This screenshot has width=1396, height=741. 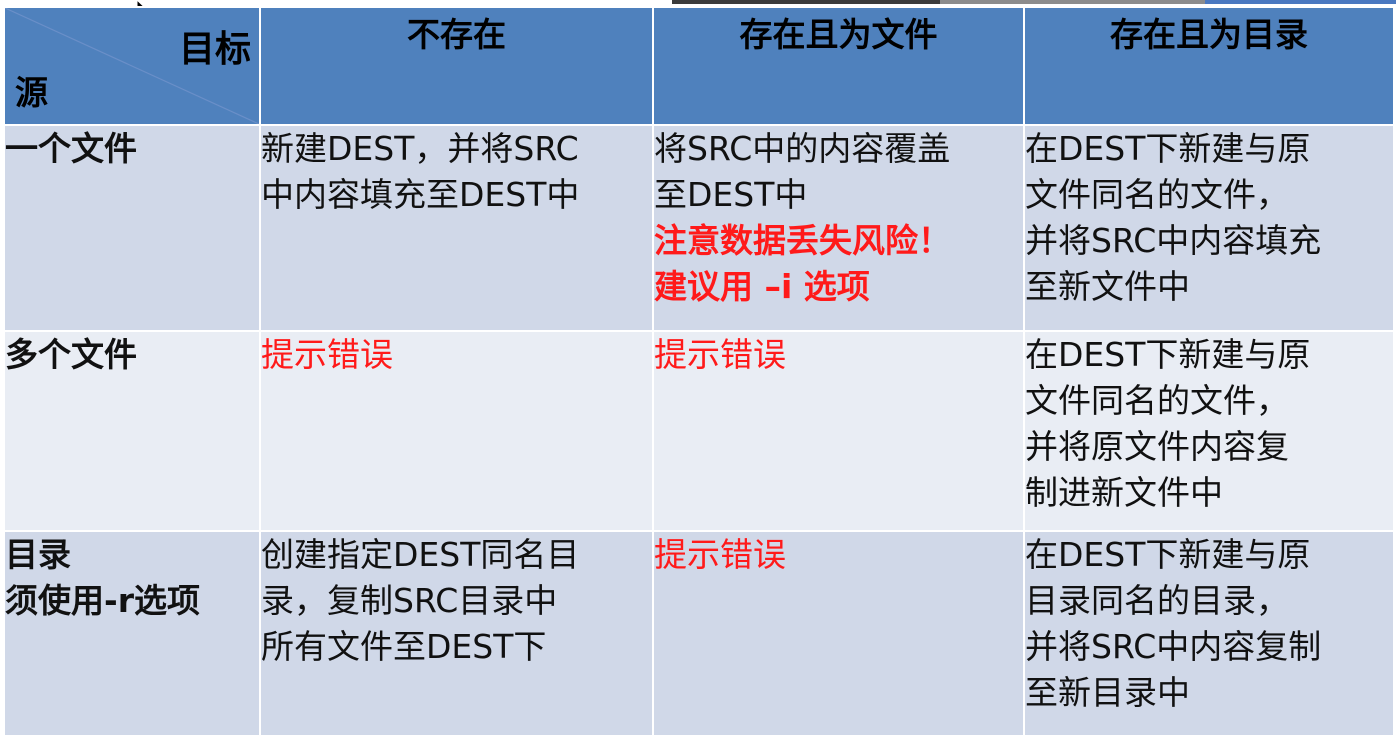 I want to click on cell-exists-dir: 在DEST下新建与原 目录同名的目录， 并将SRC中内容复制 至新目录中, so click(x=1209, y=633).